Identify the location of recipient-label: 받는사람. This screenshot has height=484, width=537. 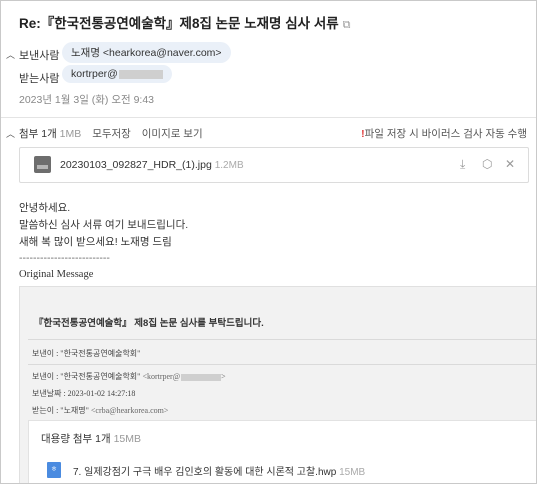
(39, 79).